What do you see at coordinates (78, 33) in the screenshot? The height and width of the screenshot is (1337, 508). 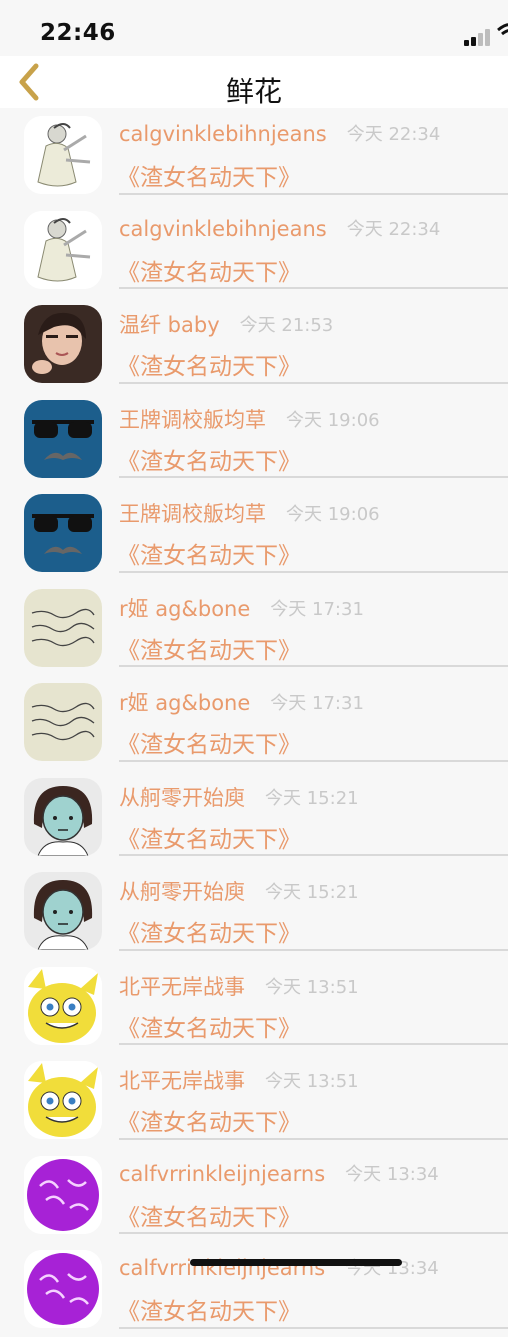 I see `status-time: 22:46` at bounding box center [78, 33].